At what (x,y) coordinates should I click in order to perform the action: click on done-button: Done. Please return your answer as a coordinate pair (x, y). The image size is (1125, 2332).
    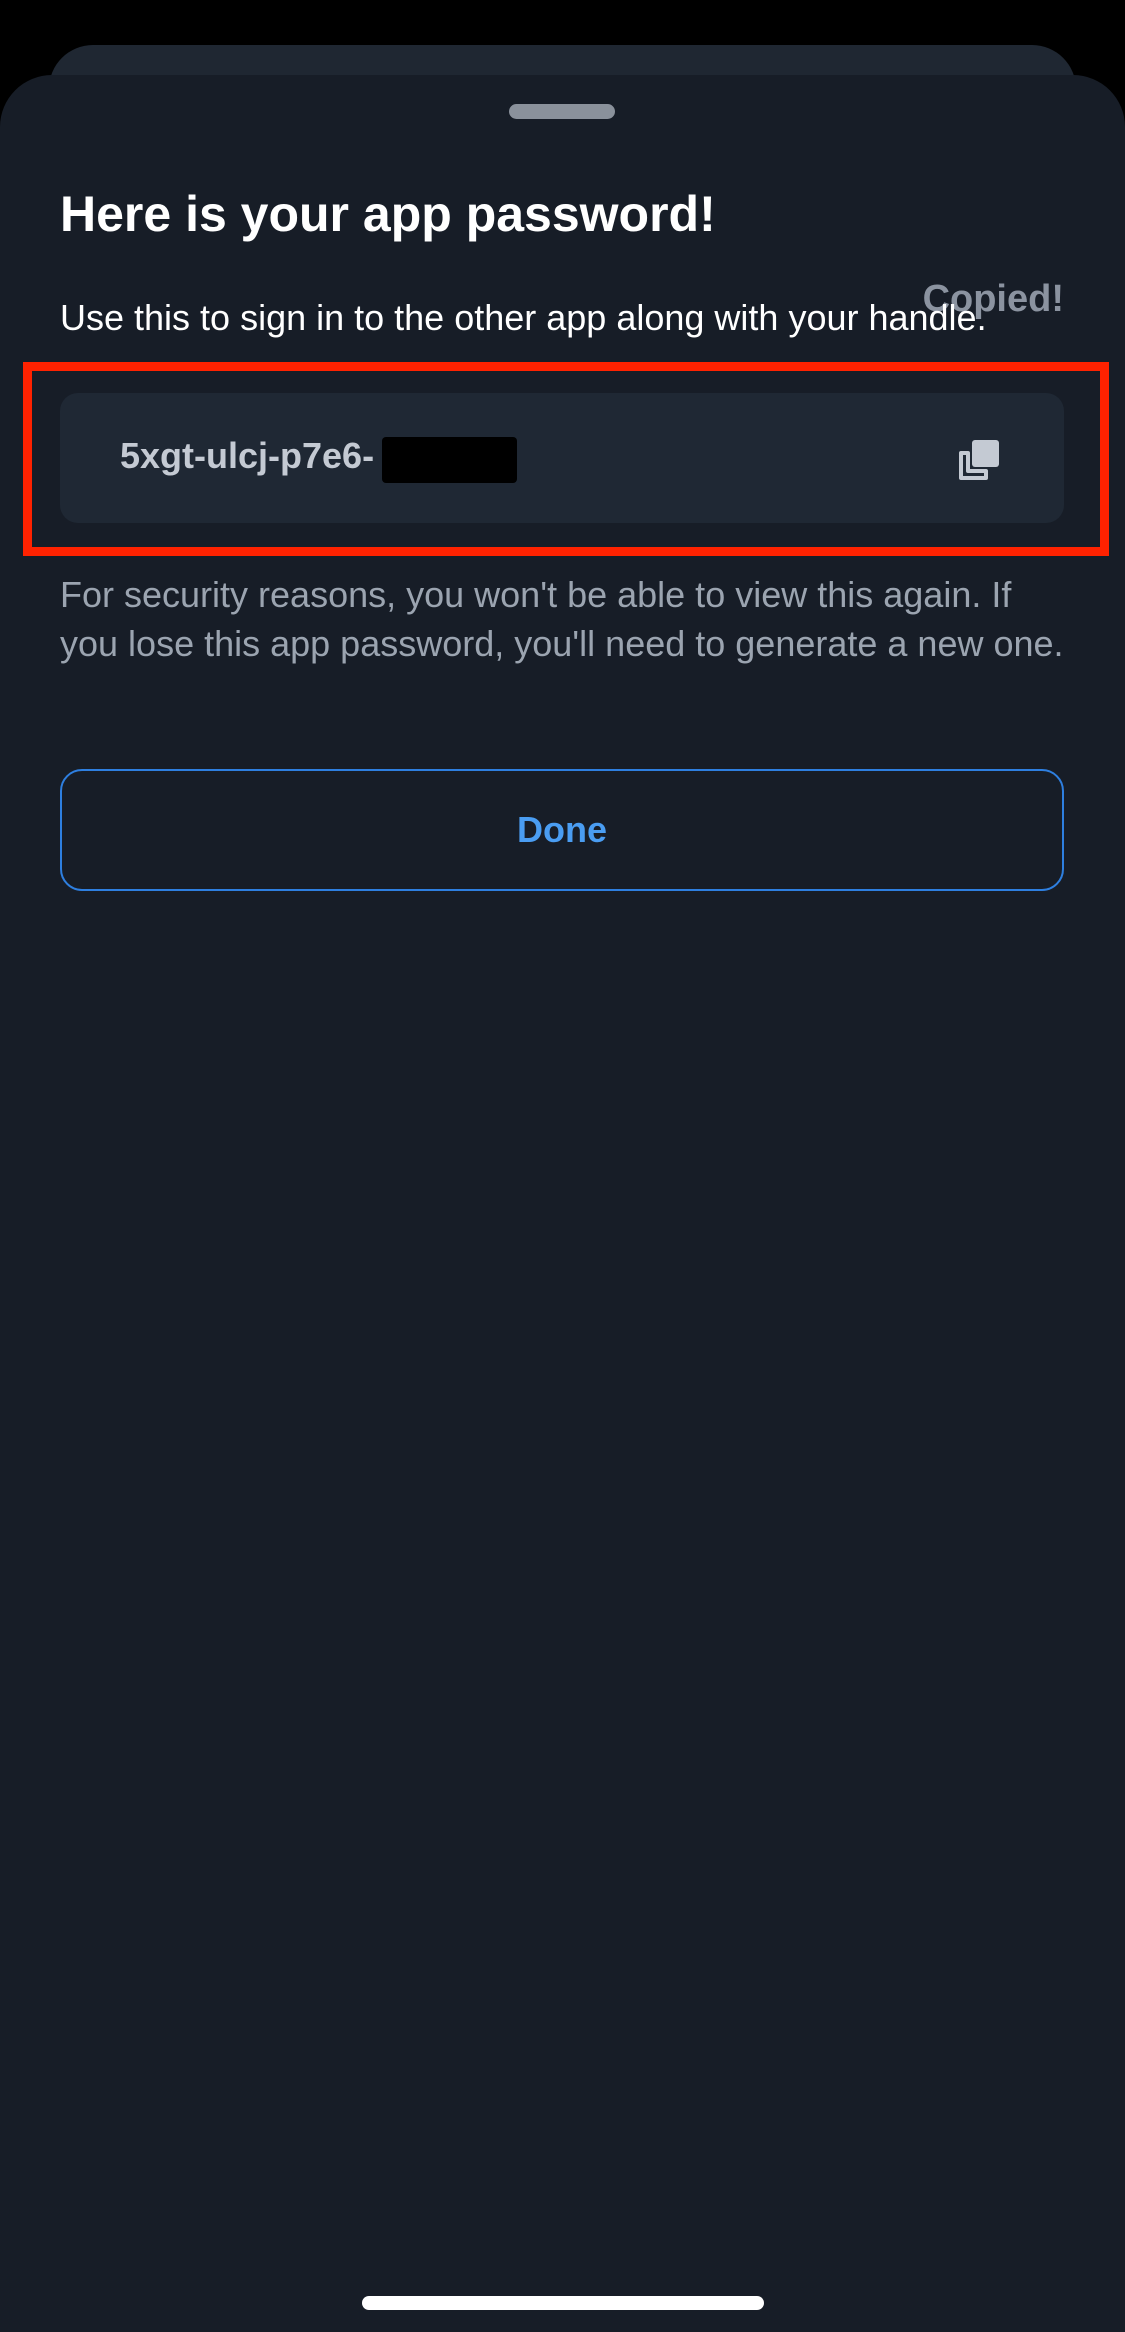
    Looking at the image, I should click on (562, 830).